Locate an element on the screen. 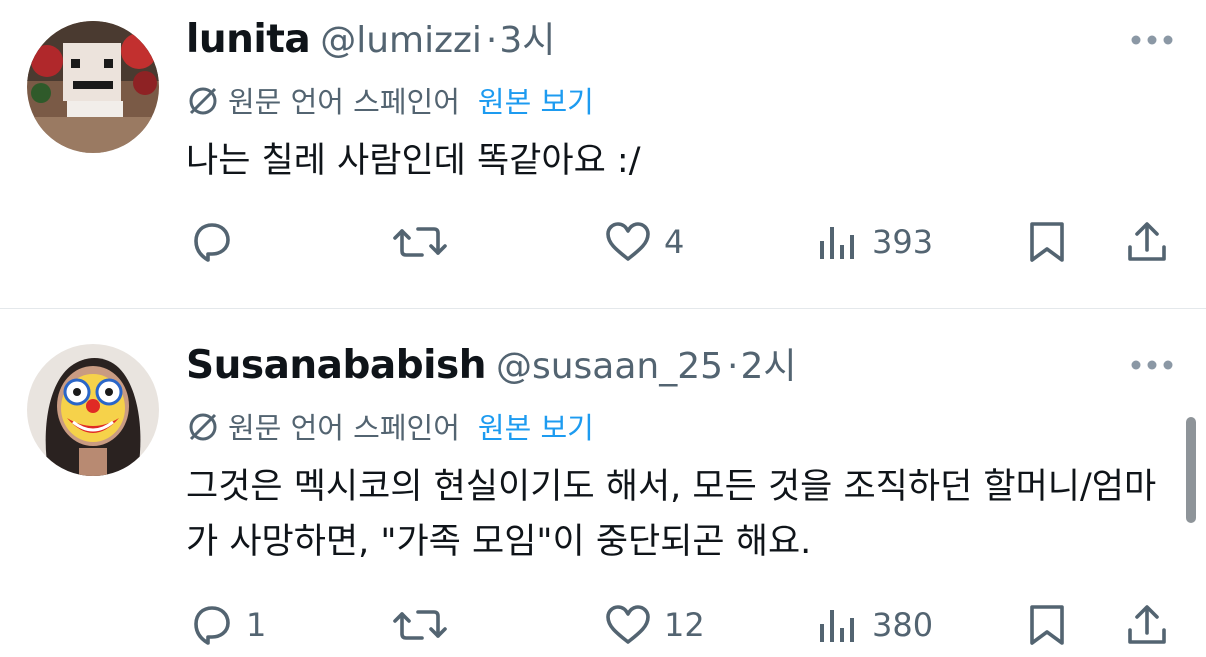 This screenshot has width=1206, height=657. like-count: 12 is located at coordinates (684, 625).